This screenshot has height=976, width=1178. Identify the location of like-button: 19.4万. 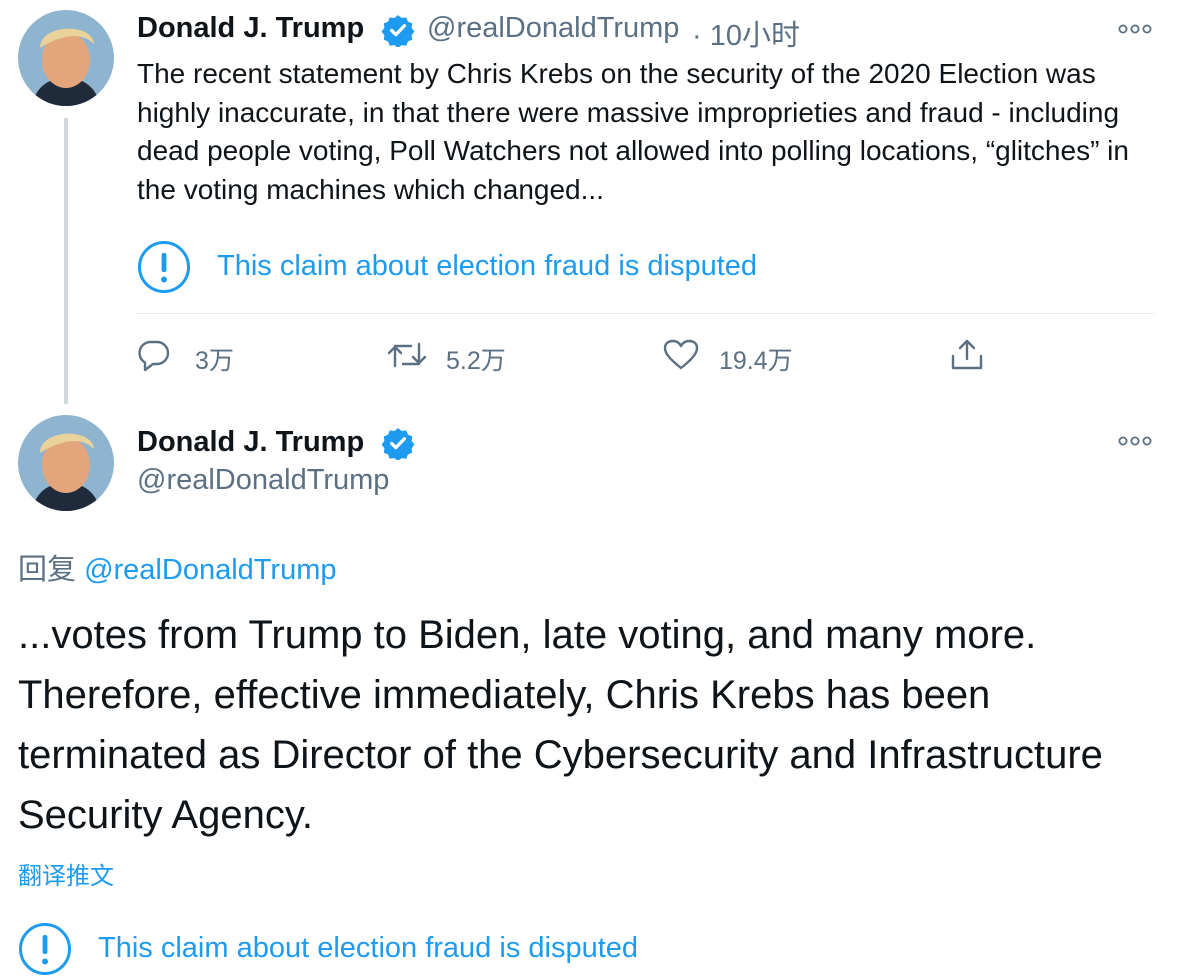
(743, 356).